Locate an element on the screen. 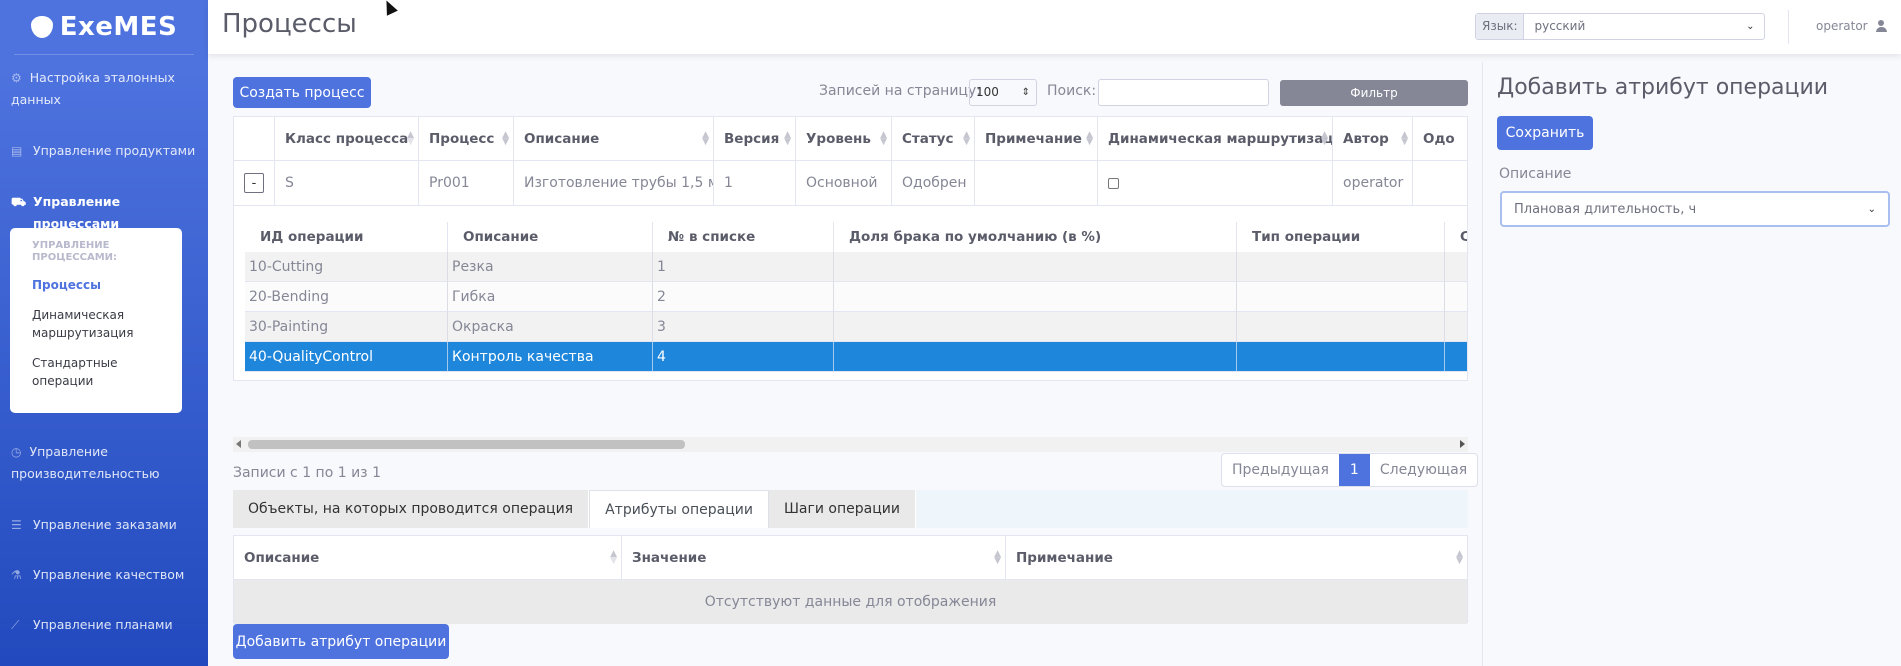 This screenshot has width=1901, height=666. column-header-level: Уровень ▲ ▼ is located at coordinates (844, 139).